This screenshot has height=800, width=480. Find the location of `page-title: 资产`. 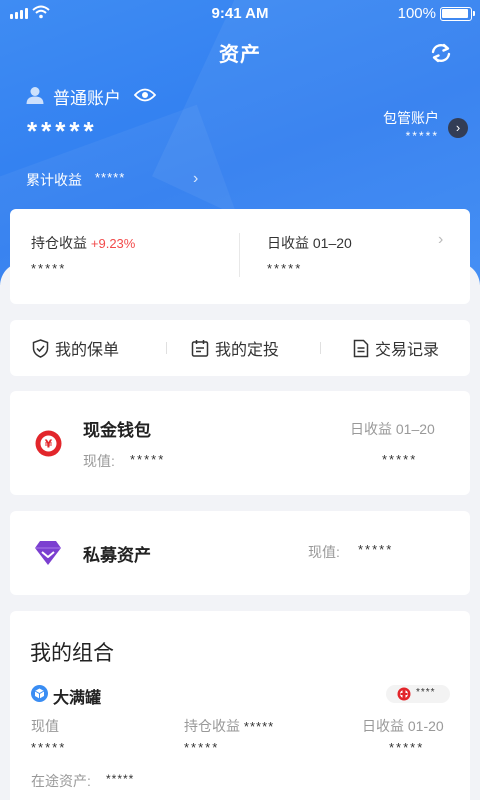

page-title: 资产 is located at coordinates (240, 55).